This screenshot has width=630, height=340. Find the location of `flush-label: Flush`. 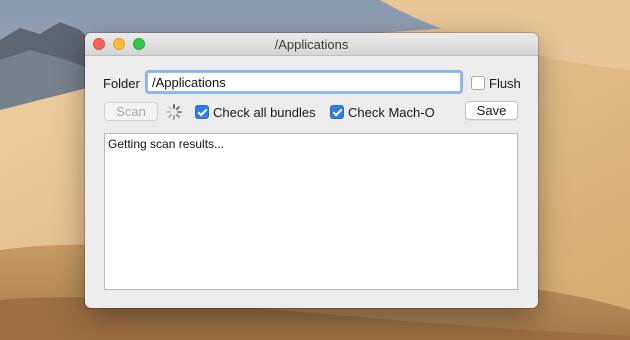

flush-label: Flush is located at coordinates (505, 83).